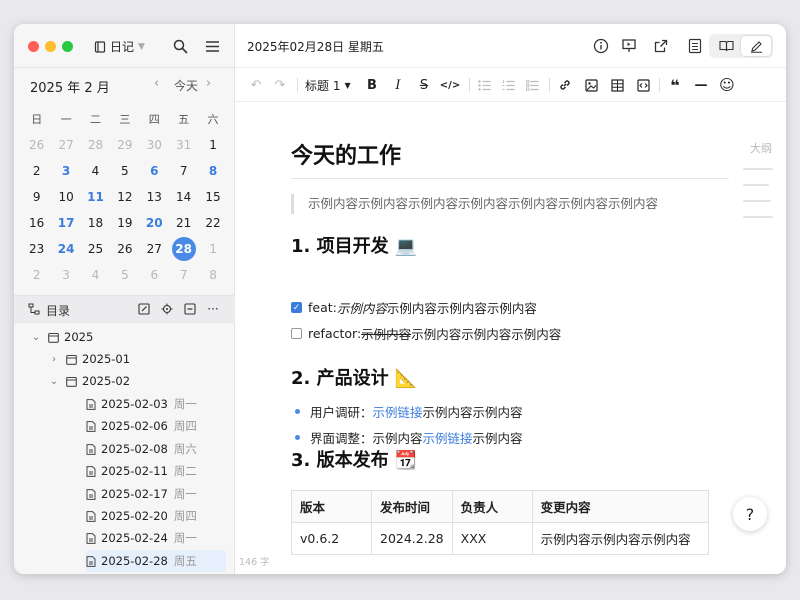  Describe the element at coordinates (156, 561) in the screenshot. I see `tree-entry-active: 2025-02-28 周五` at that location.